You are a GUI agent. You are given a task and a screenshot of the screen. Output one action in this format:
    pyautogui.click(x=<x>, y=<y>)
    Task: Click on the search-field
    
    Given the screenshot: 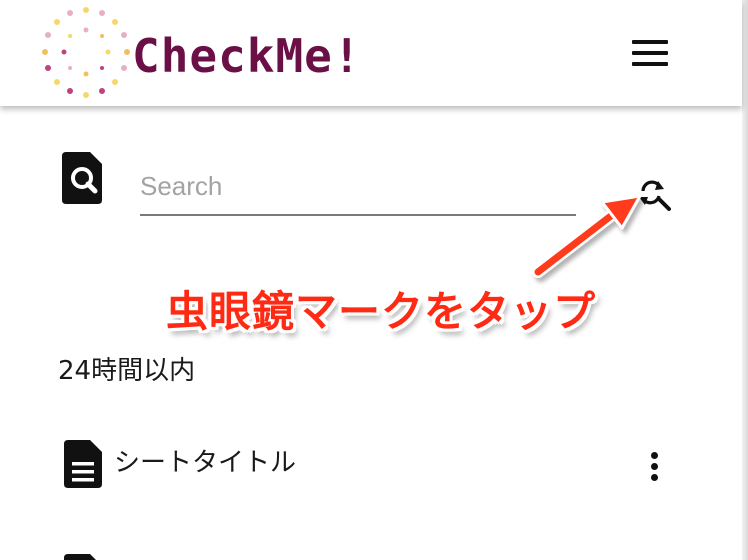 What is the action you would take?
    pyautogui.click(x=358, y=189)
    